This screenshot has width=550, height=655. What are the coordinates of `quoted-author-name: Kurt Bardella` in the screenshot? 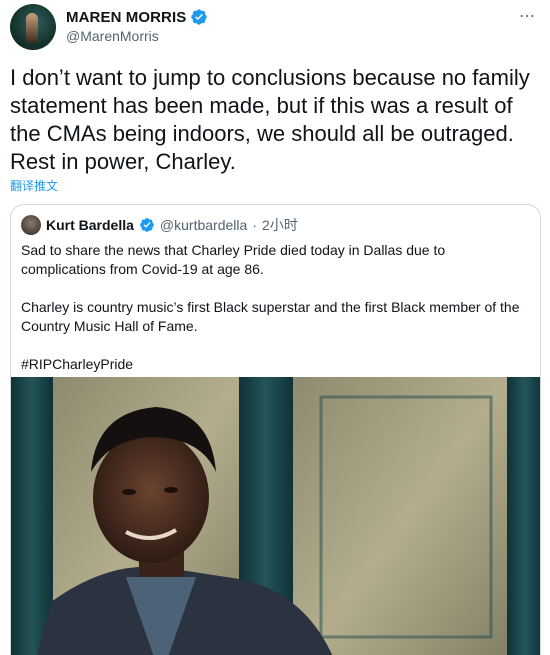 It's located at (90, 225).